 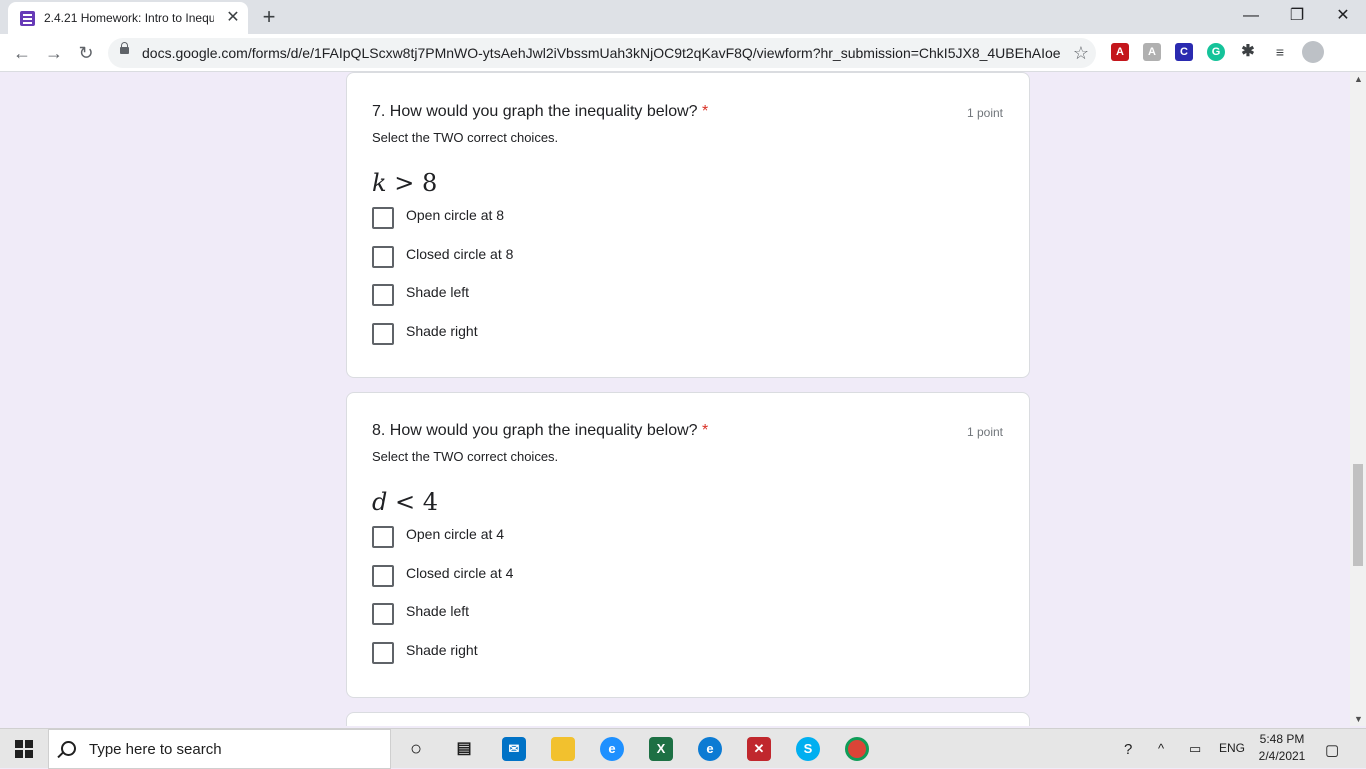 I want to click on skype-icon: S, so click(x=808, y=749).